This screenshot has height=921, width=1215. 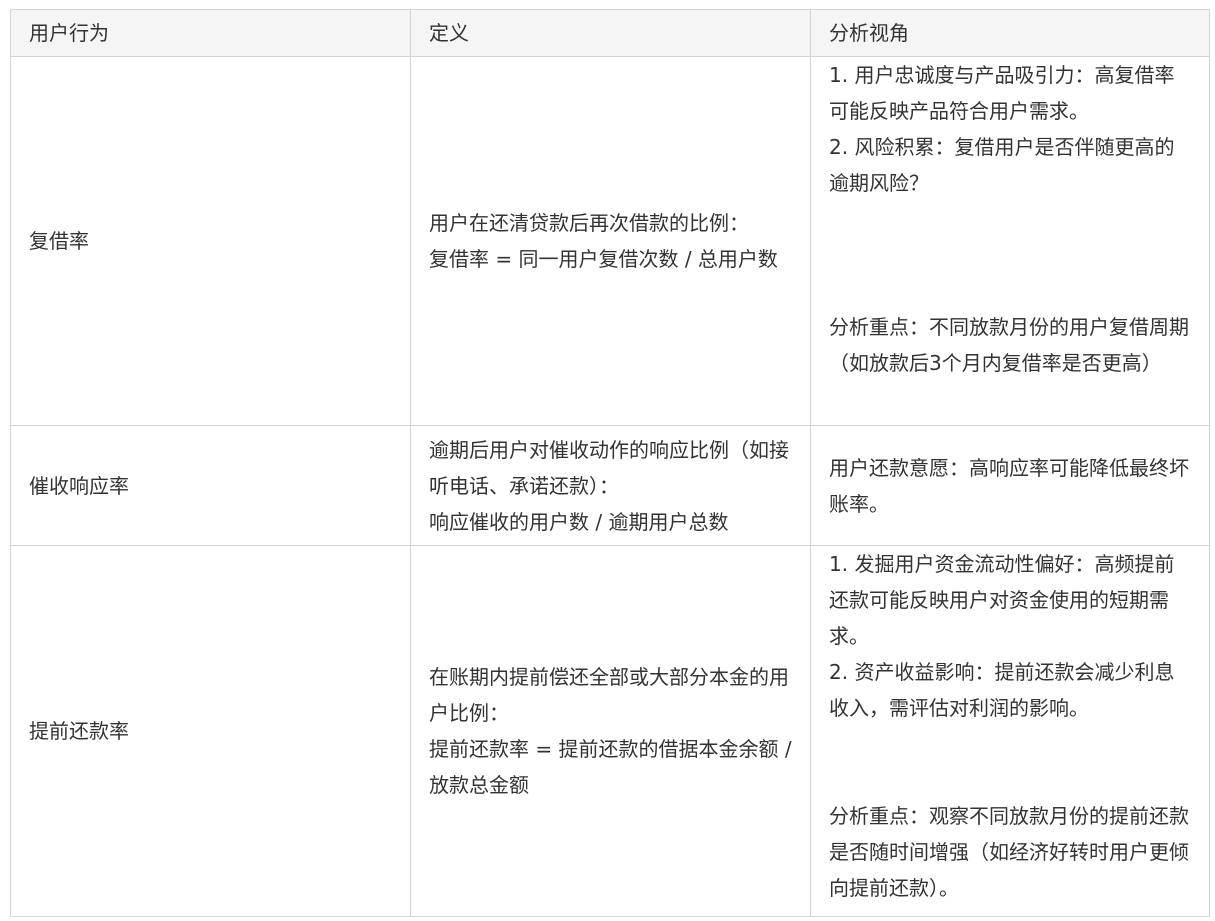 I want to click on table-header-row: 用户行为 定义 分析视角, so click(x=610, y=33).